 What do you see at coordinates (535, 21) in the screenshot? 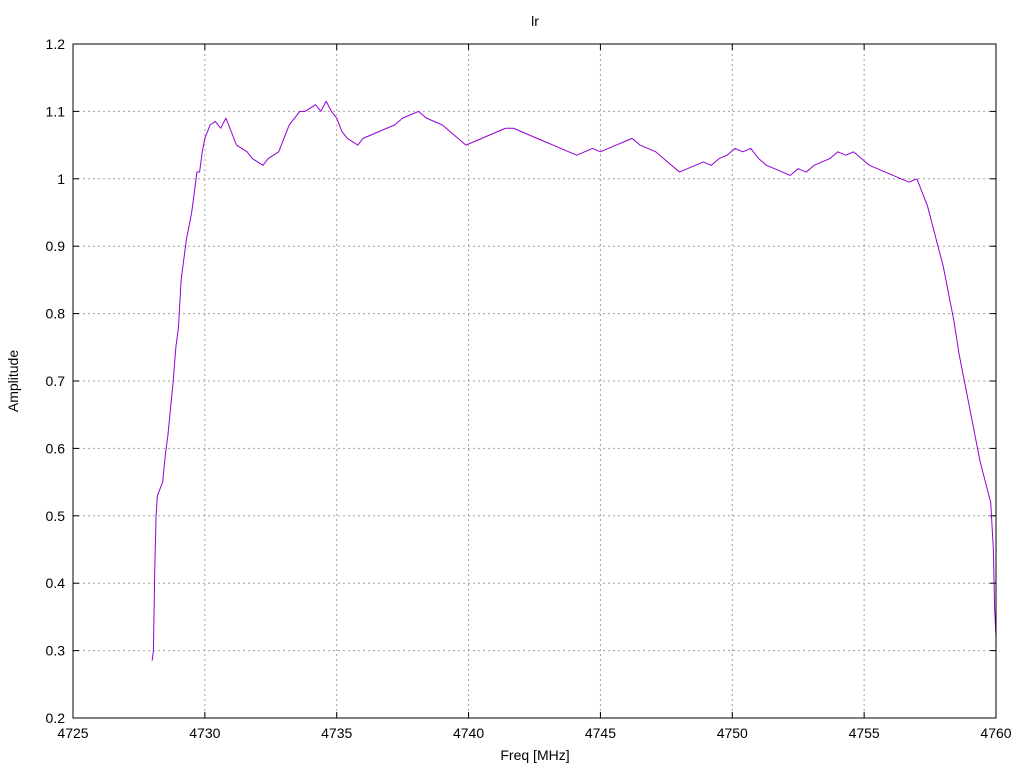
I see `chart-title: lr` at bounding box center [535, 21].